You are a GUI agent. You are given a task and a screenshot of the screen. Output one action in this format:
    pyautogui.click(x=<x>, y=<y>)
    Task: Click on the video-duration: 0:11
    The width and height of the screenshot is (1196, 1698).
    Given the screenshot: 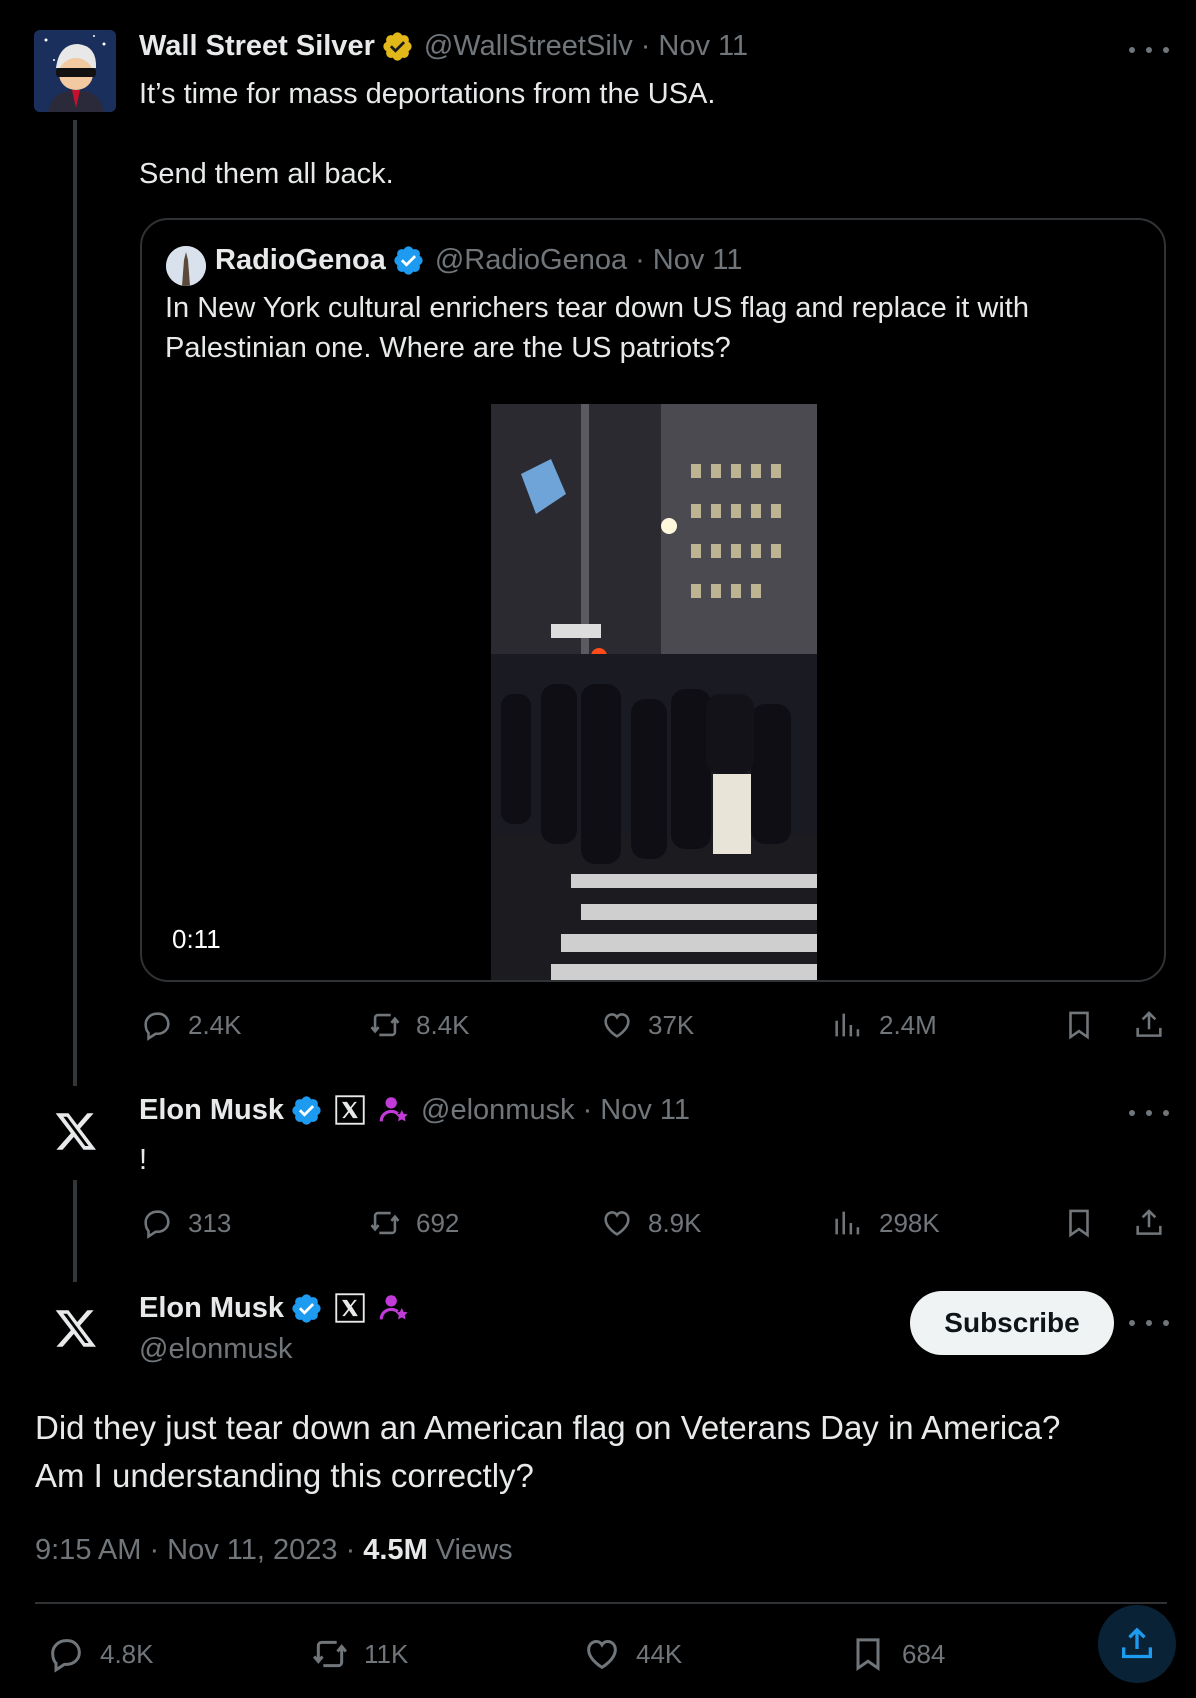 What is the action you would take?
    pyautogui.click(x=196, y=939)
    